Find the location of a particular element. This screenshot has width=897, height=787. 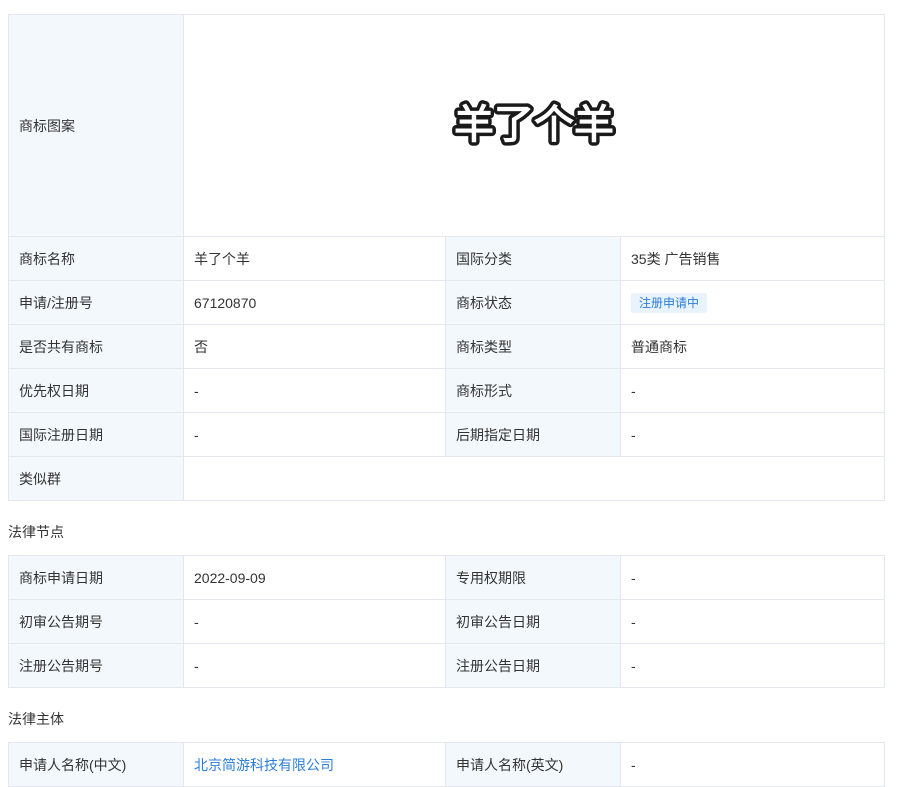

logo-label: 商标图案 is located at coordinates (96, 125).